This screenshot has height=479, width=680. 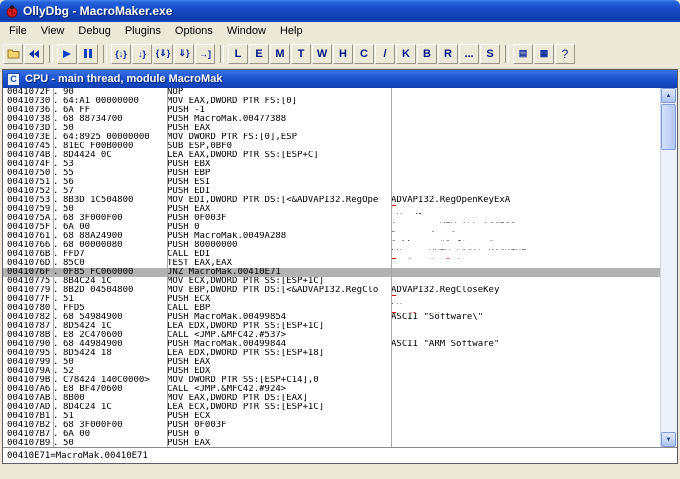 I want to click on disasm-row: 004107AB. 8B00 MOV EAX,DWORD PTR DS:[EAX], so click(x=332, y=398).